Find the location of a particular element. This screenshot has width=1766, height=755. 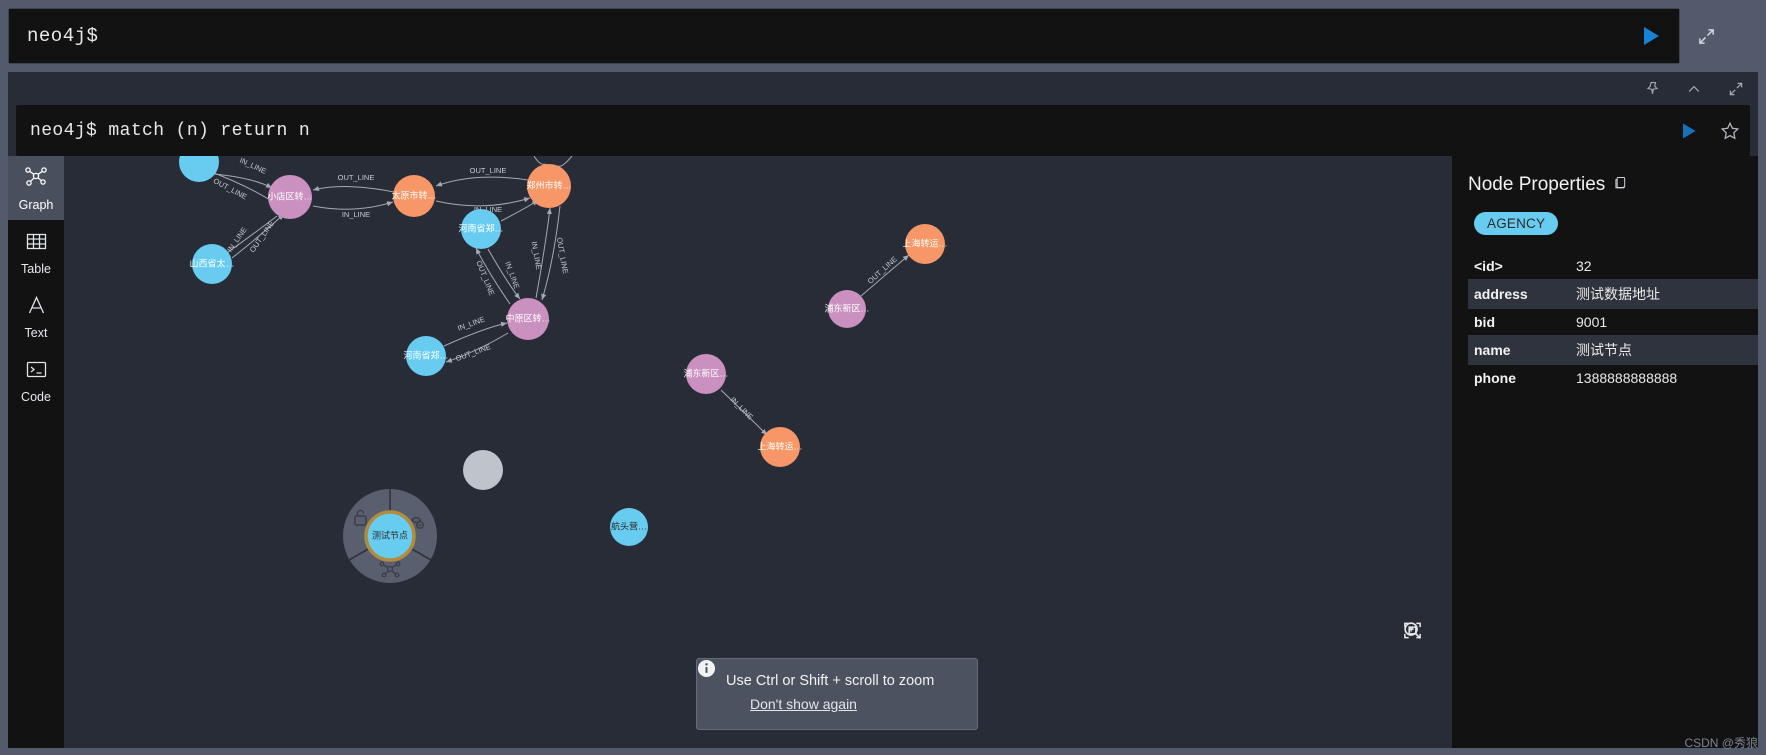

property-key: address is located at coordinates (1501, 294).